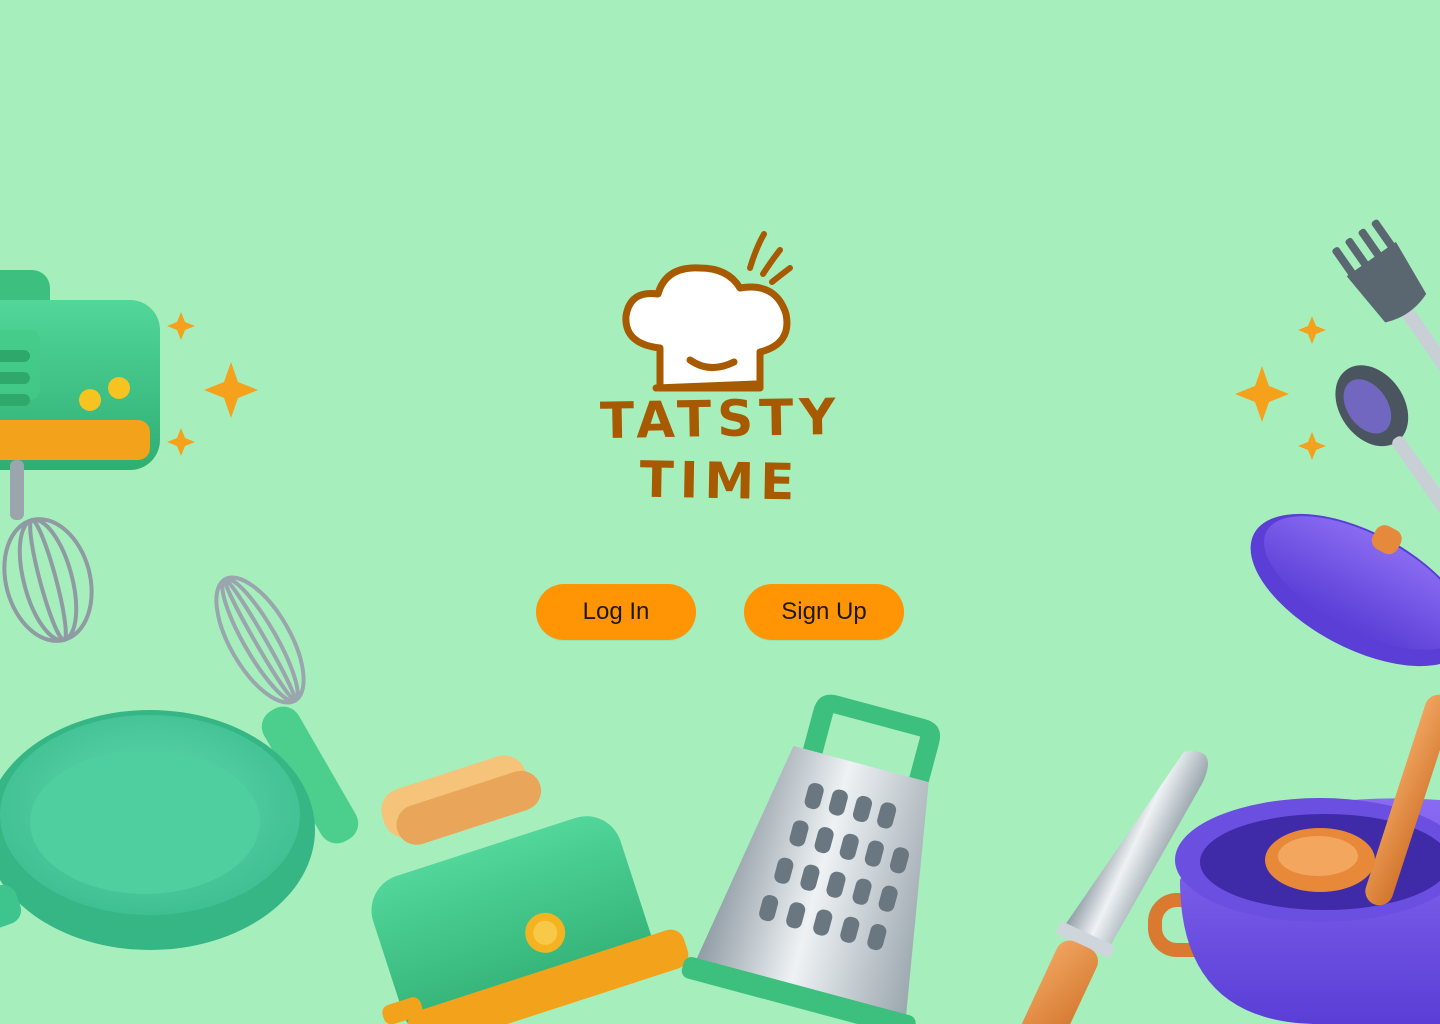 This screenshot has width=1440, height=1024. I want to click on brand-logo: TATSTY TIME, so click(720, 378).